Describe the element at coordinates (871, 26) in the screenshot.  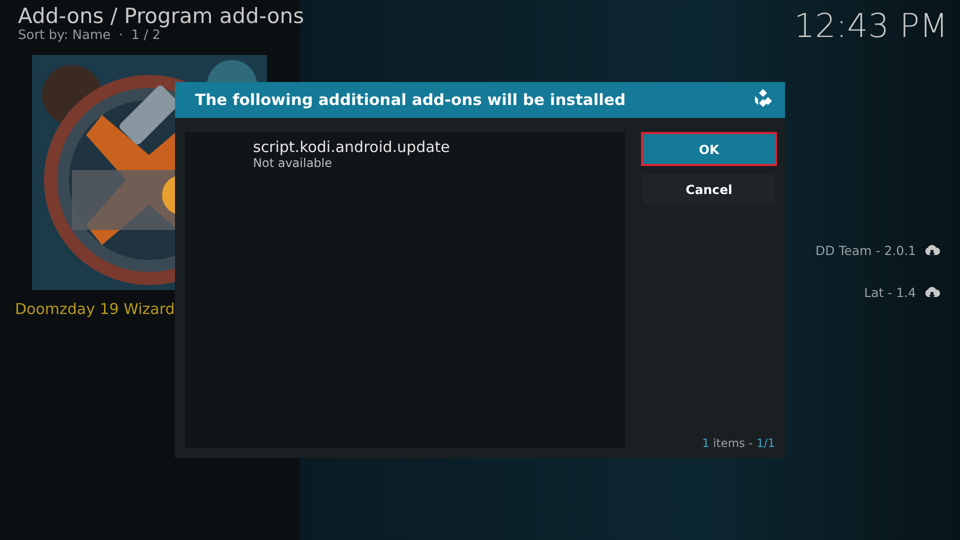
I see `clock: 12:43 PM` at that location.